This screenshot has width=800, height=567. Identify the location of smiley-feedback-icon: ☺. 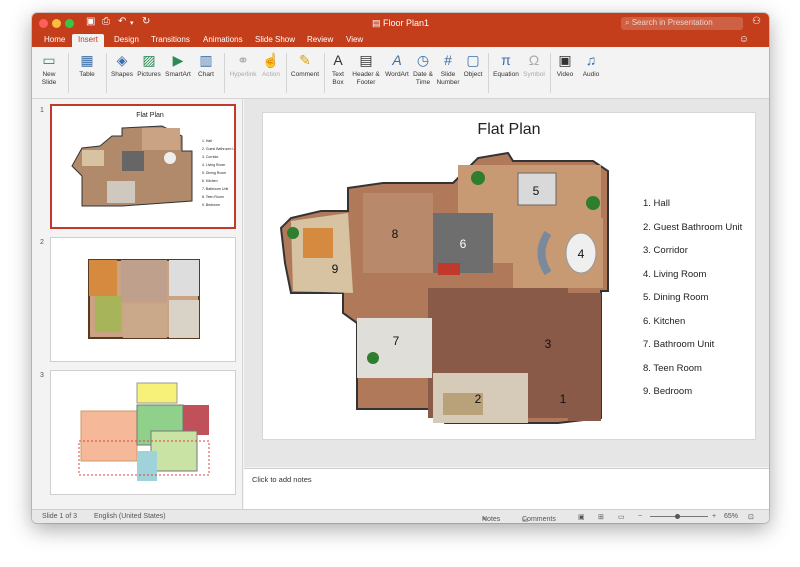
(744, 39).